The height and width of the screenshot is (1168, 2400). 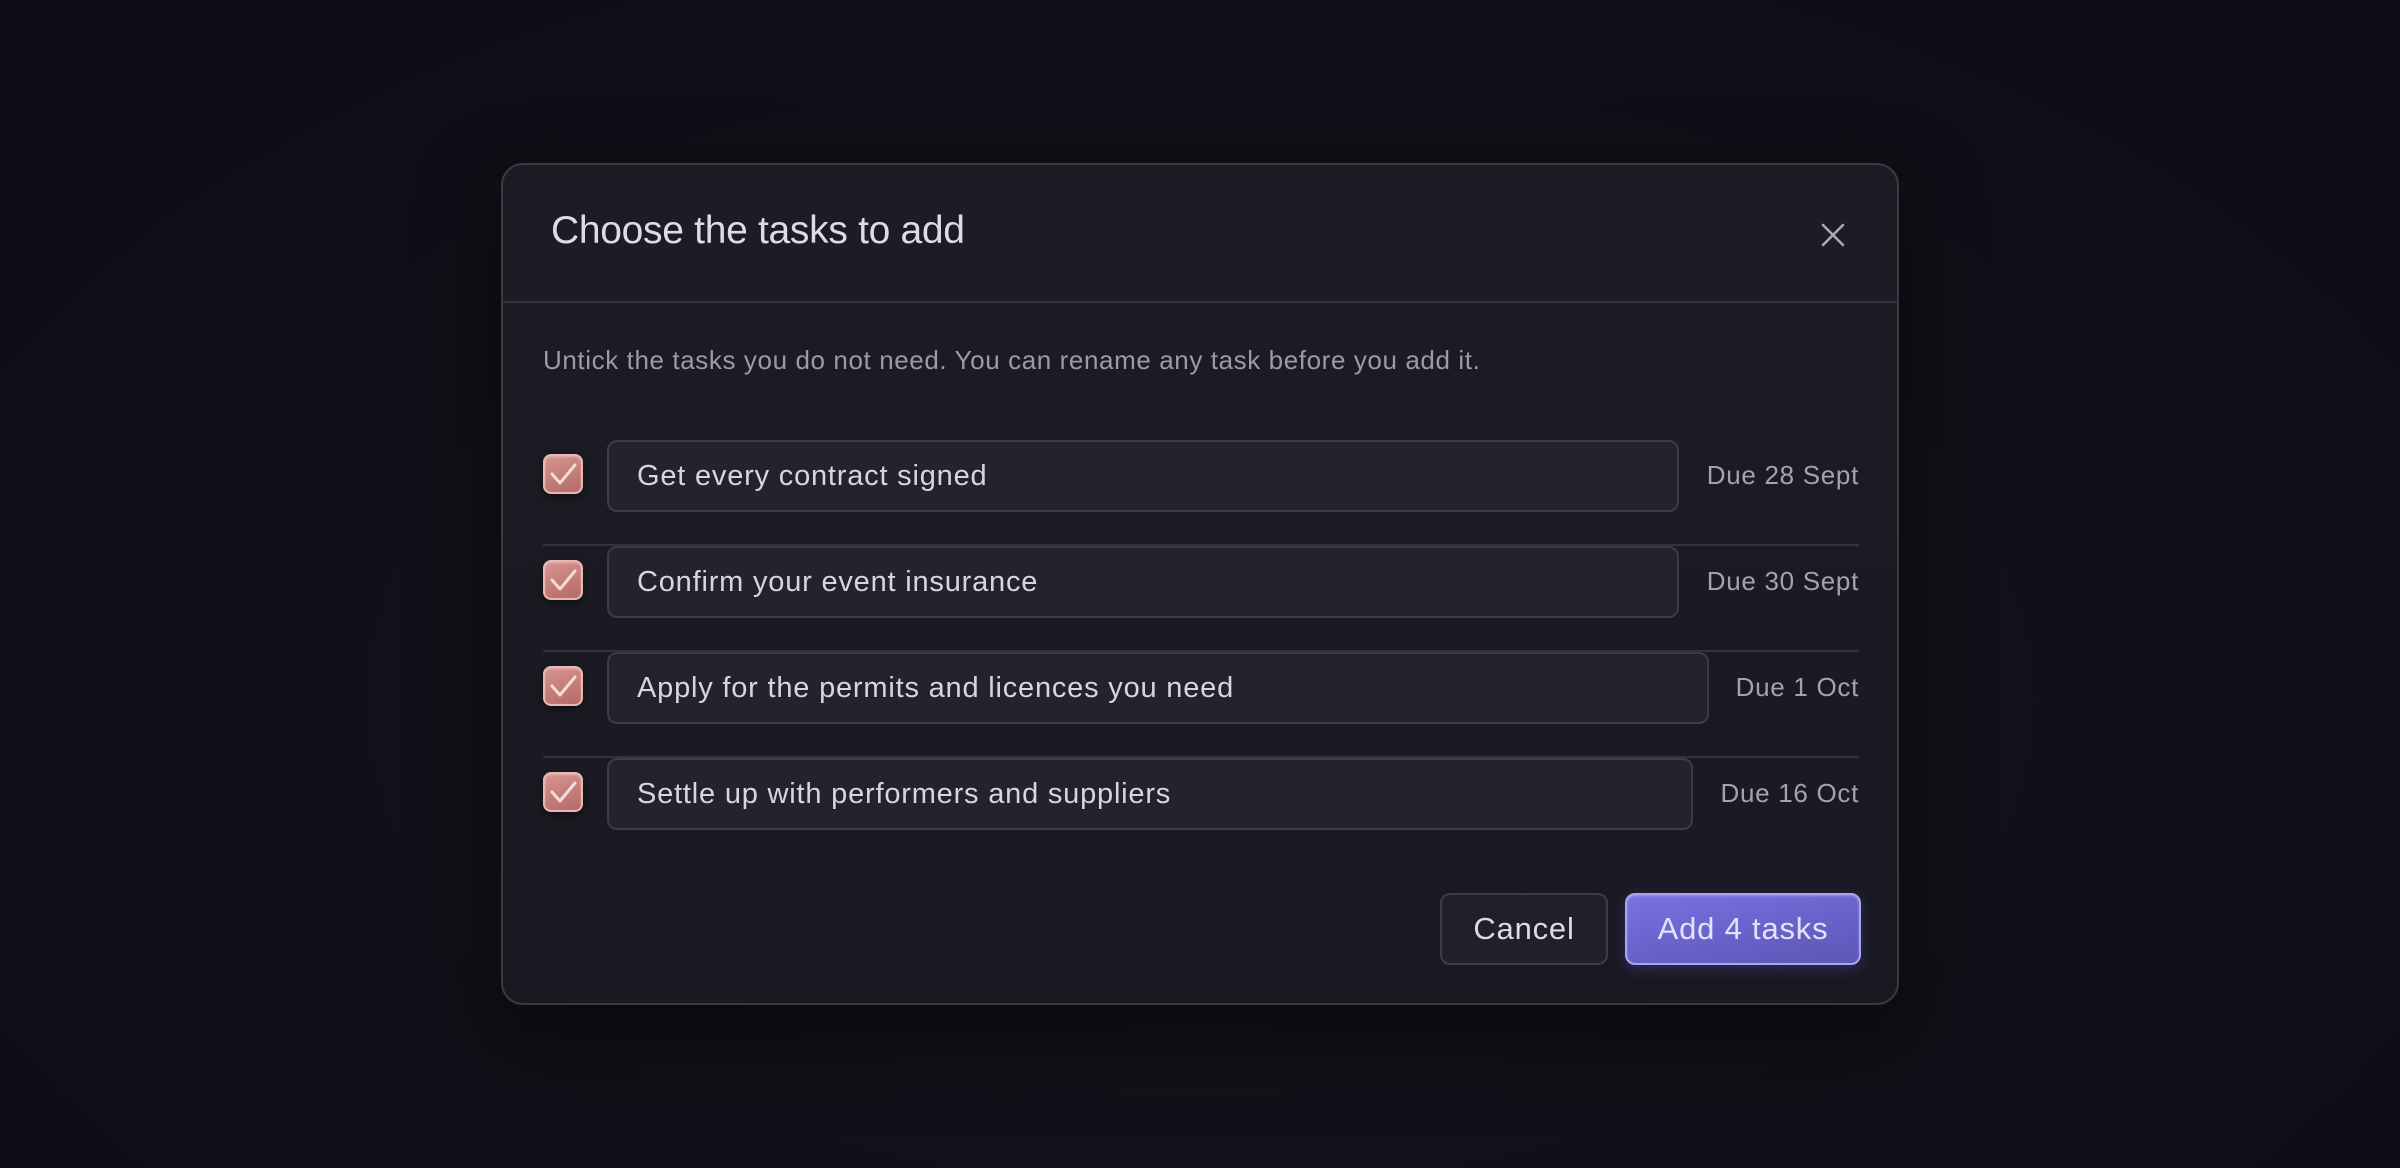 What do you see at coordinates (758, 230) in the screenshot?
I see `dialog-title: Choose the tasks to add` at bounding box center [758, 230].